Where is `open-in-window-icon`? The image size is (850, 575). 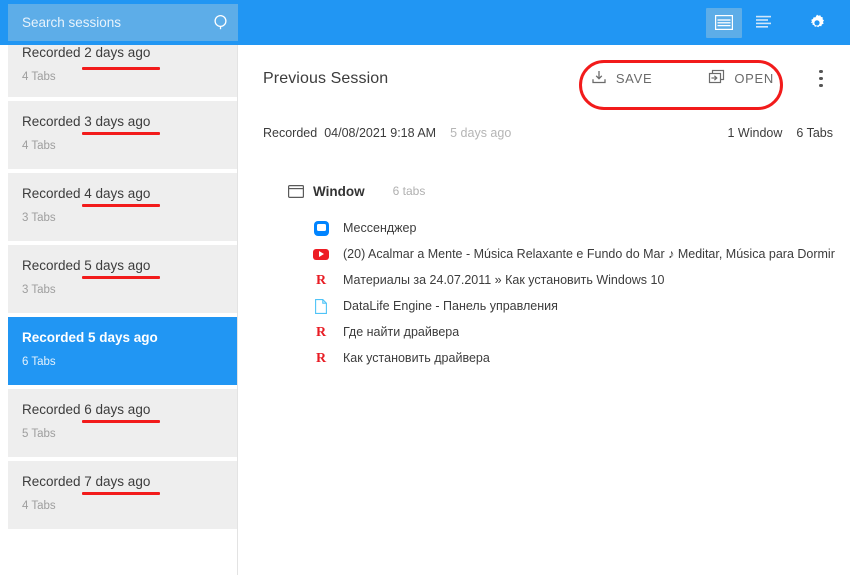 open-in-window-icon is located at coordinates (716, 78).